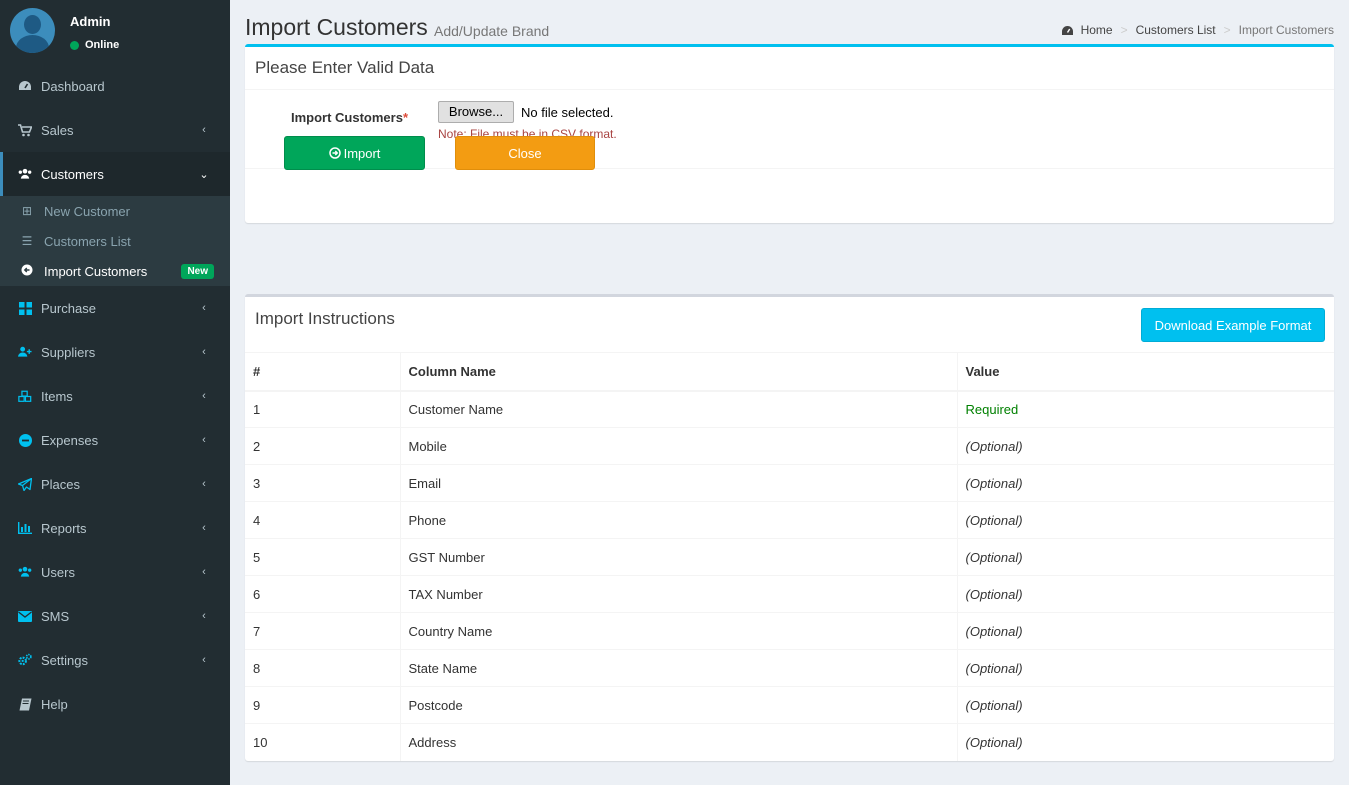 The image size is (1349, 785). Describe the element at coordinates (25, 352) in the screenshot. I see `user-plus-icon` at that location.